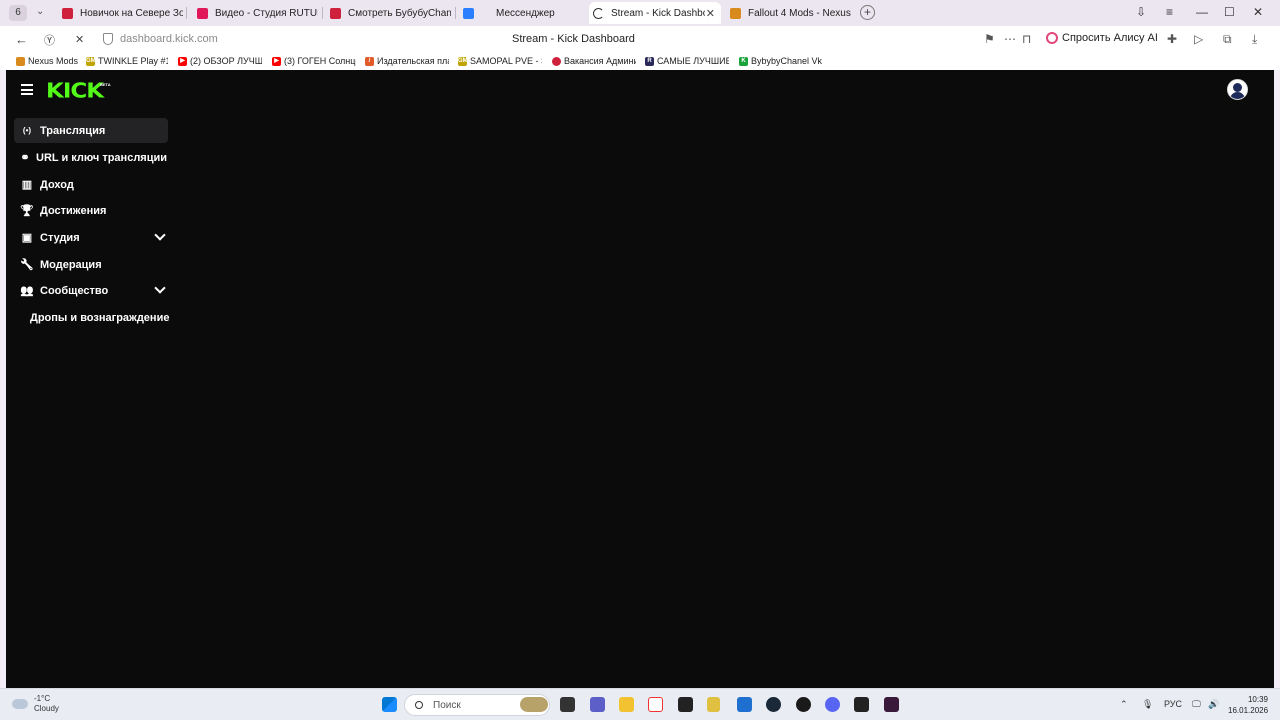 This screenshot has height=720, width=1280. I want to click on browser-tab-active: Stream - Kick Dashboard ✕, so click(655, 13).